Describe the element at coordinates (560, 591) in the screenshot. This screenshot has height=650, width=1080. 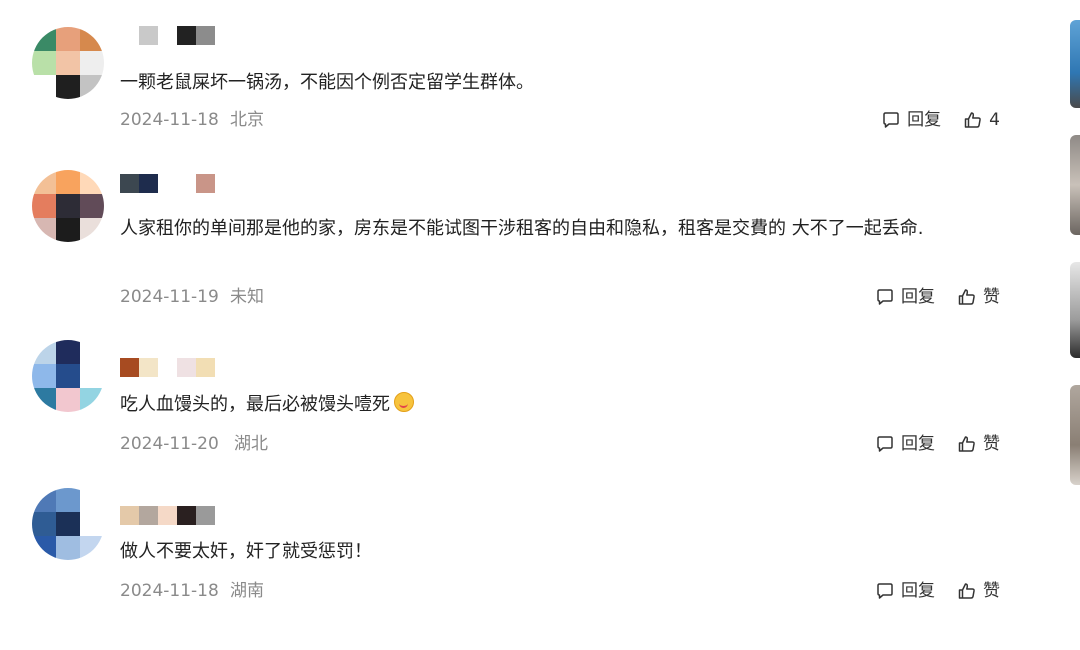
I see `comment-meta: 2024-11-18 湖南 回复 赞` at that location.